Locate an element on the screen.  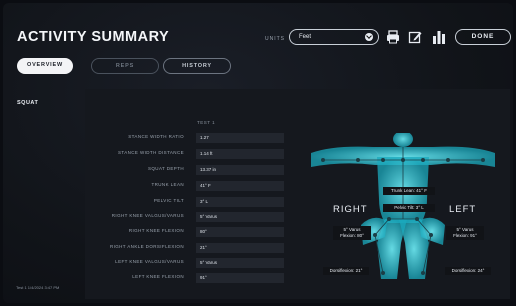
right-dorsiflexion-callout: Dorsiflexion: 21° is located at coordinates (346, 271).